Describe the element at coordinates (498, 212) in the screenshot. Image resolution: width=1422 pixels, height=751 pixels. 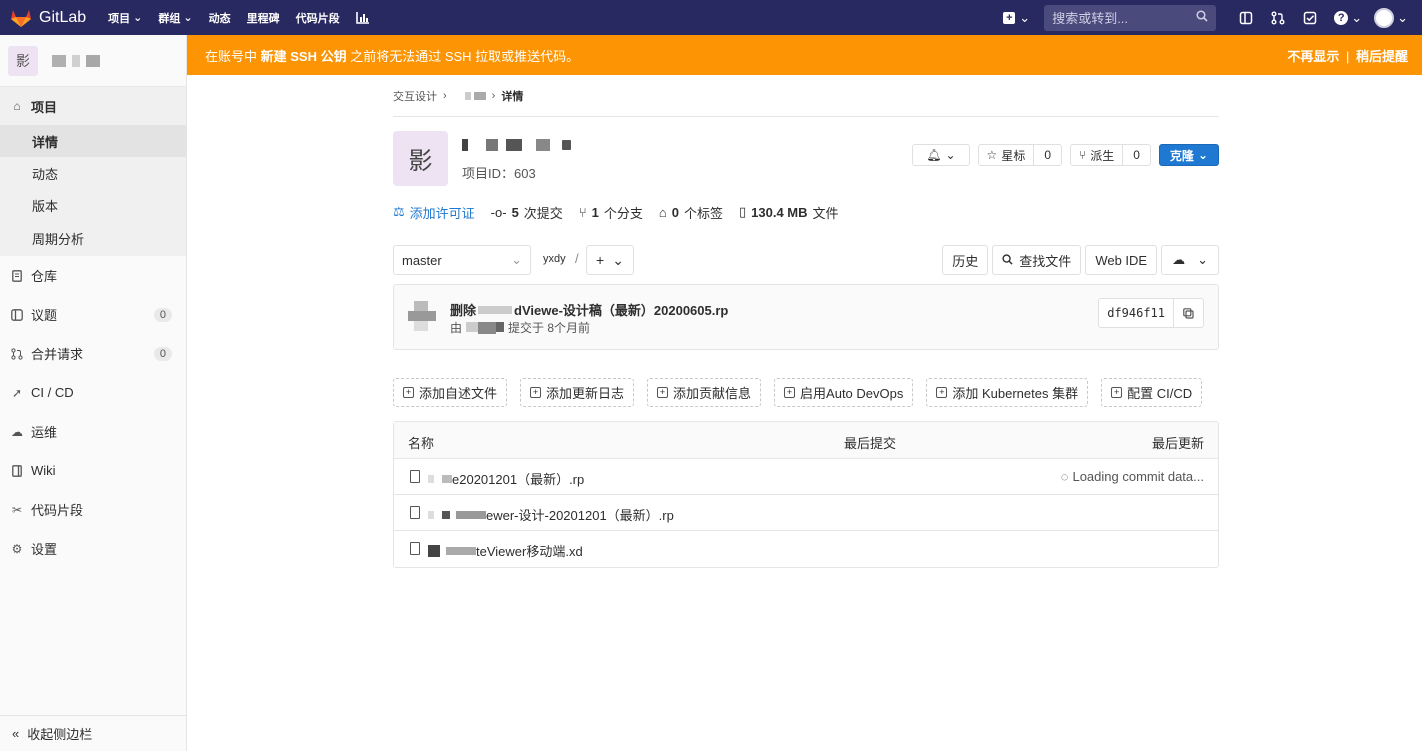
I see `commit-icon: -o-` at that location.